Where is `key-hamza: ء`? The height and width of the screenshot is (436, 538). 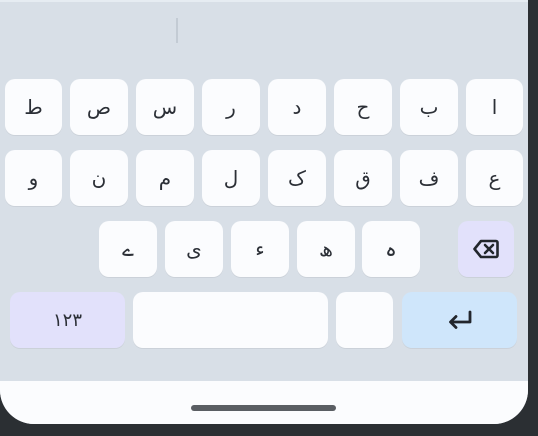 key-hamza: ء is located at coordinates (260, 249).